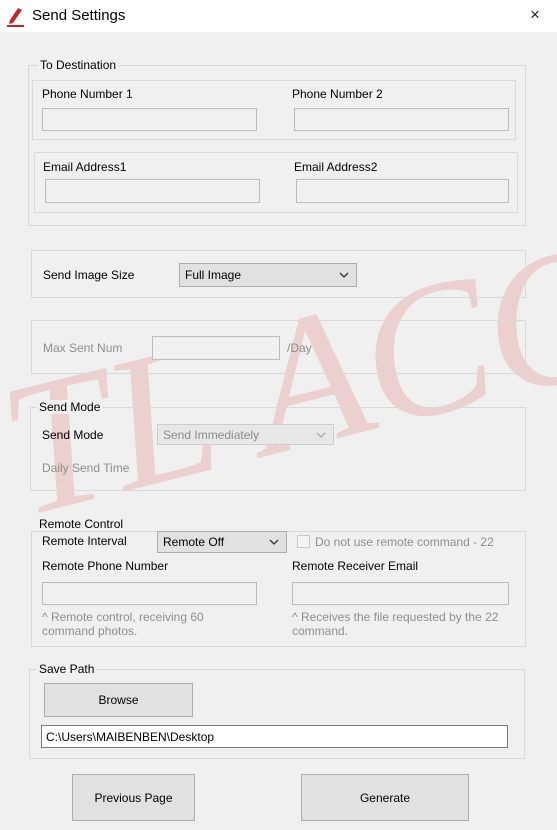  Describe the element at coordinates (89, 275) in the screenshot. I see `image-size-label: Send Image Size` at that location.